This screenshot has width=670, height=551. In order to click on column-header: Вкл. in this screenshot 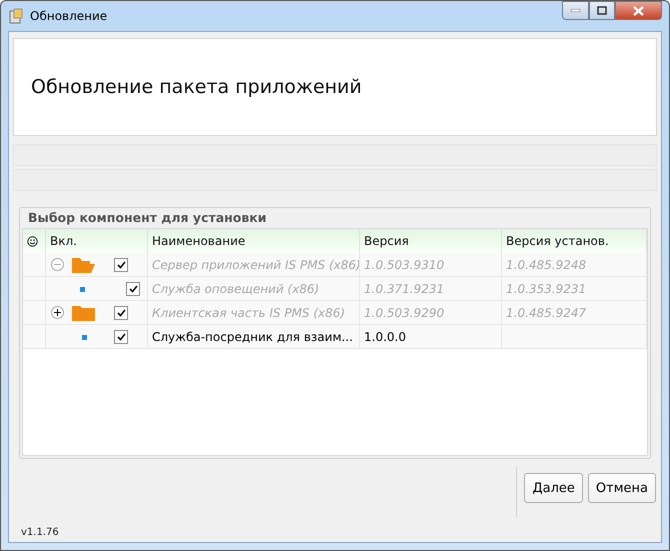, I will do `click(97, 241)`.